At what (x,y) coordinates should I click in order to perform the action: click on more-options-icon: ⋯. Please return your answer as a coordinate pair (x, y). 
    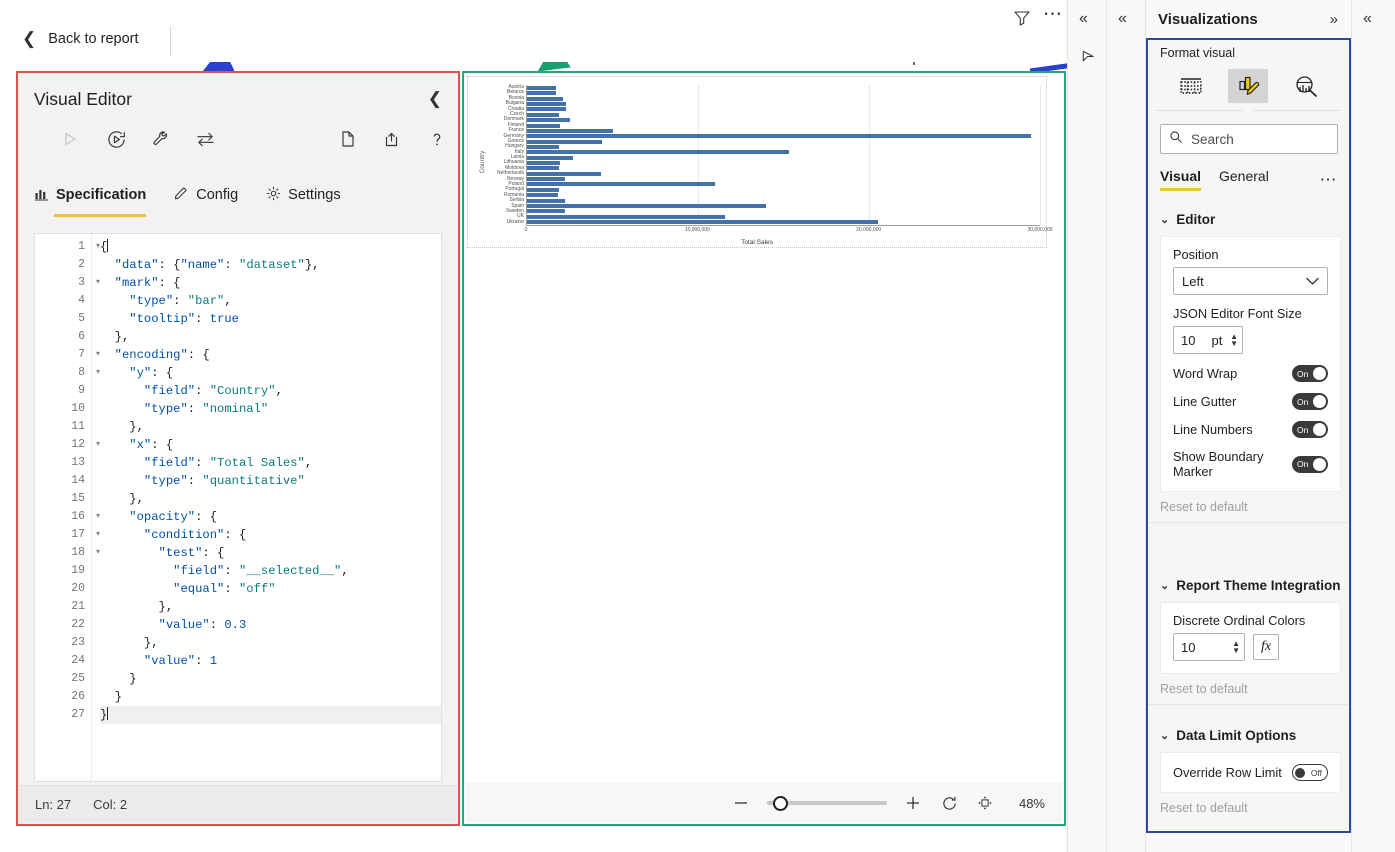
    Looking at the image, I should click on (1053, 14).